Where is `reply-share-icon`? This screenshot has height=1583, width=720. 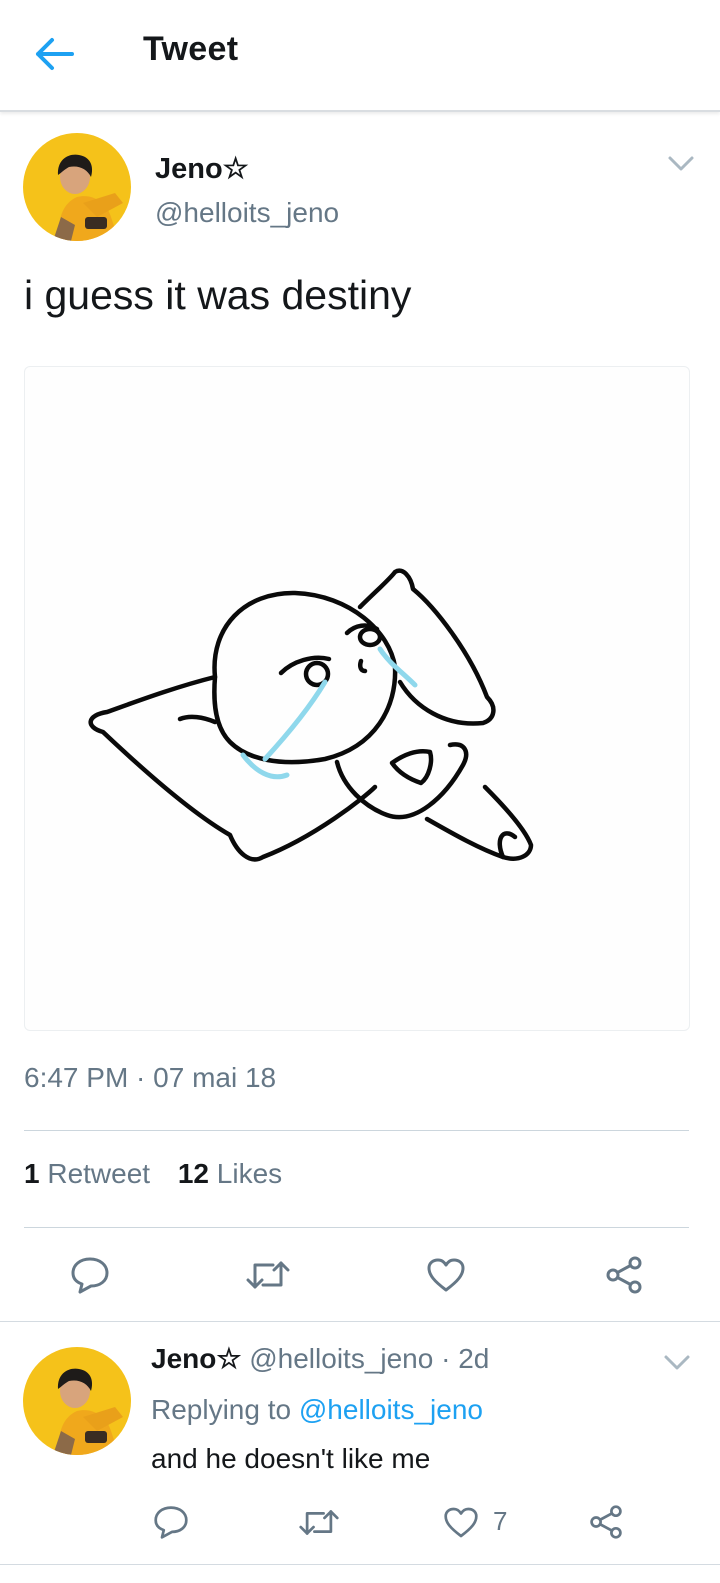 reply-share-icon is located at coordinates (606, 1522).